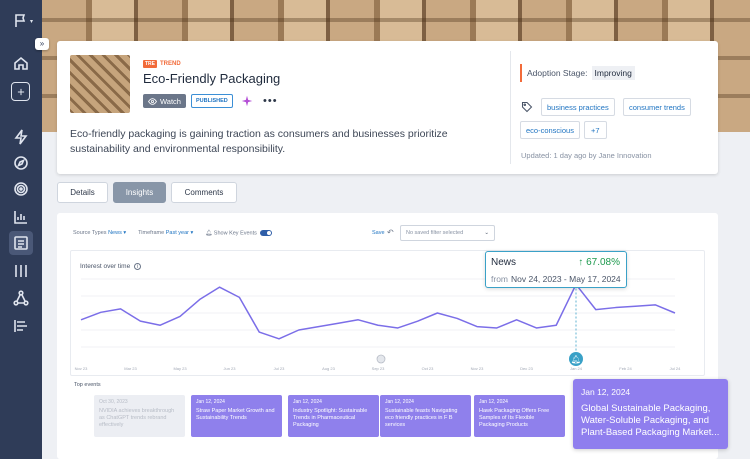 This screenshot has height=459, width=750. I want to click on x-tick-label: Oct 23, so click(428, 368).